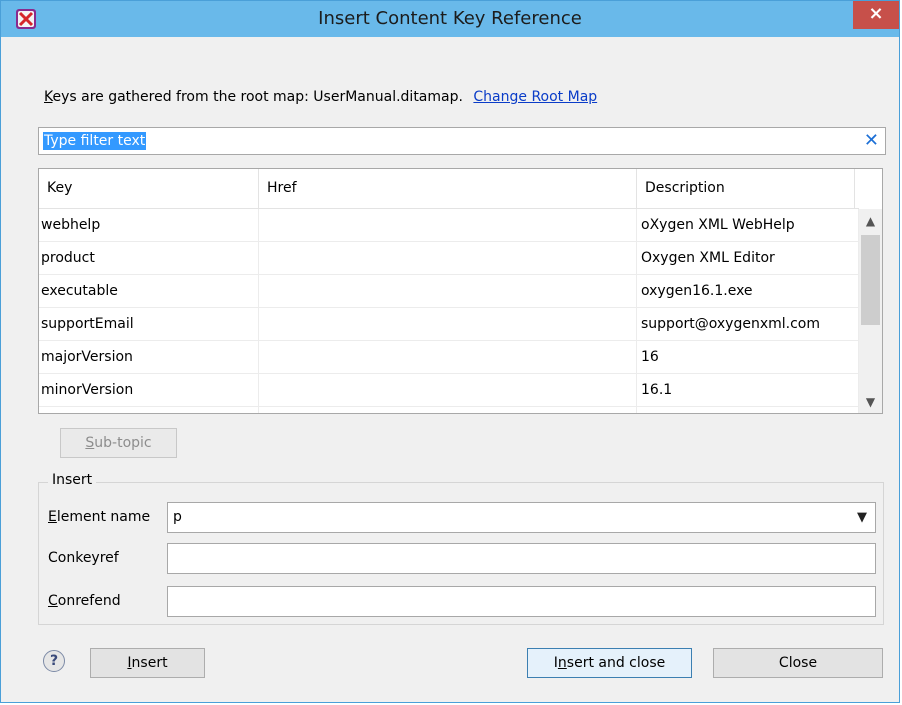 The height and width of the screenshot is (705, 902). I want to click on conkeyref-label: Conkeyref, so click(83, 558).